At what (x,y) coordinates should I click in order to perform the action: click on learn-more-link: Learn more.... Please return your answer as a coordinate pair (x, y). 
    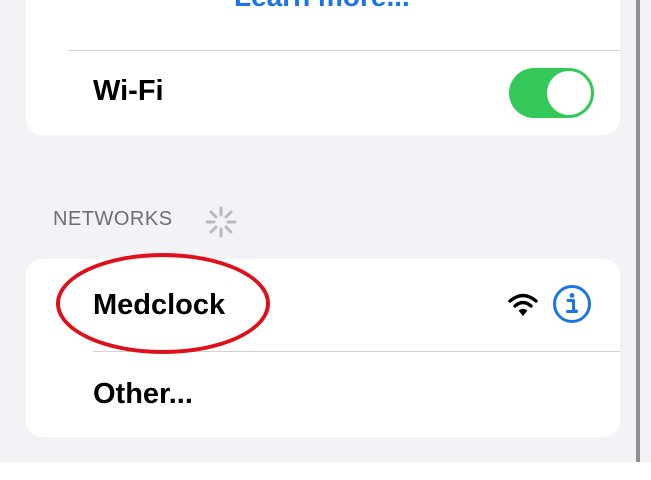
    Looking at the image, I should click on (322, 6).